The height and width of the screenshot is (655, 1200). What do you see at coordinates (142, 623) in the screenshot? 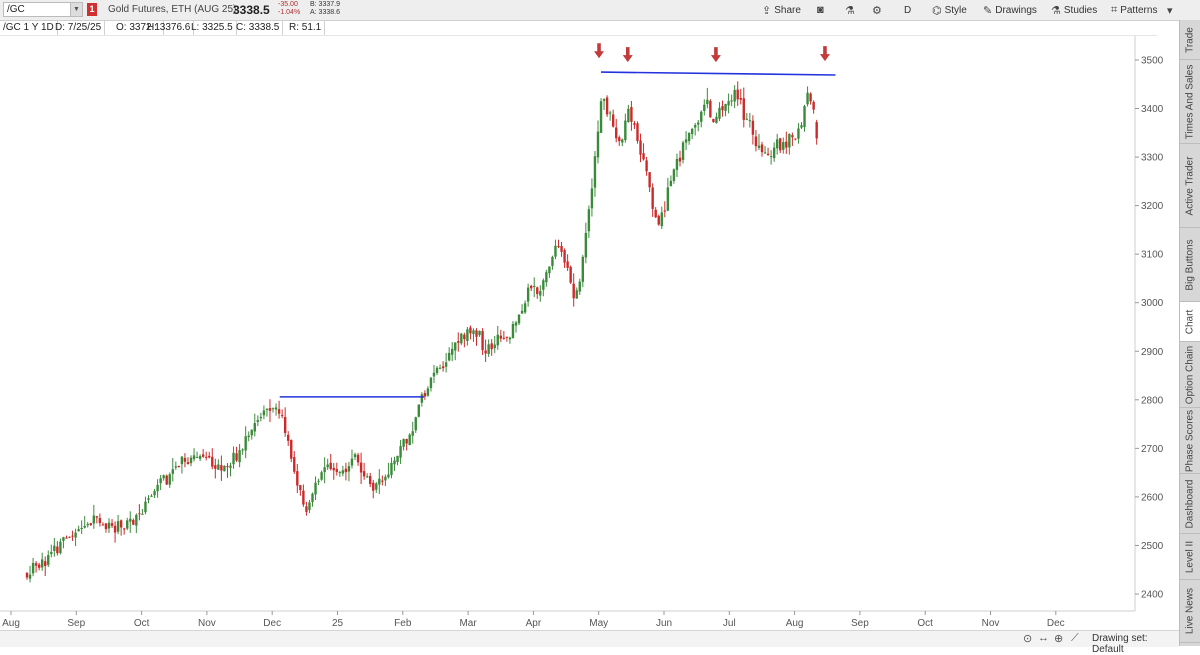
I see `time-tick-label: Oct` at bounding box center [142, 623].